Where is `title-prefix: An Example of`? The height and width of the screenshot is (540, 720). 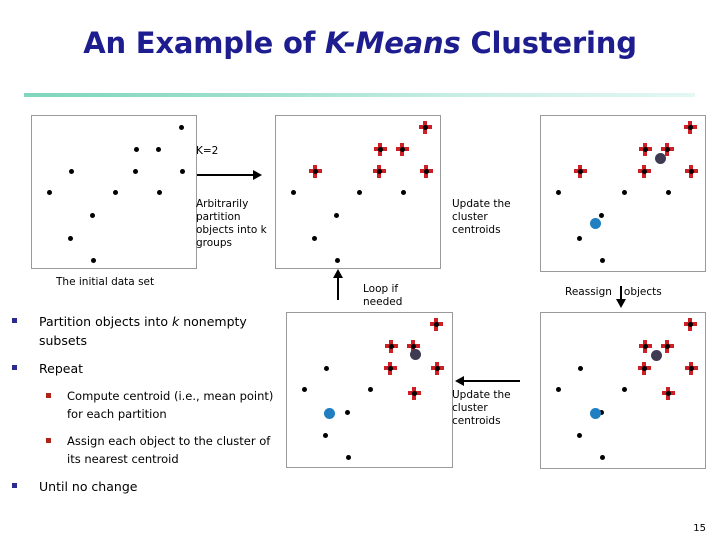
title-prefix: An Example of is located at coordinates (204, 43).